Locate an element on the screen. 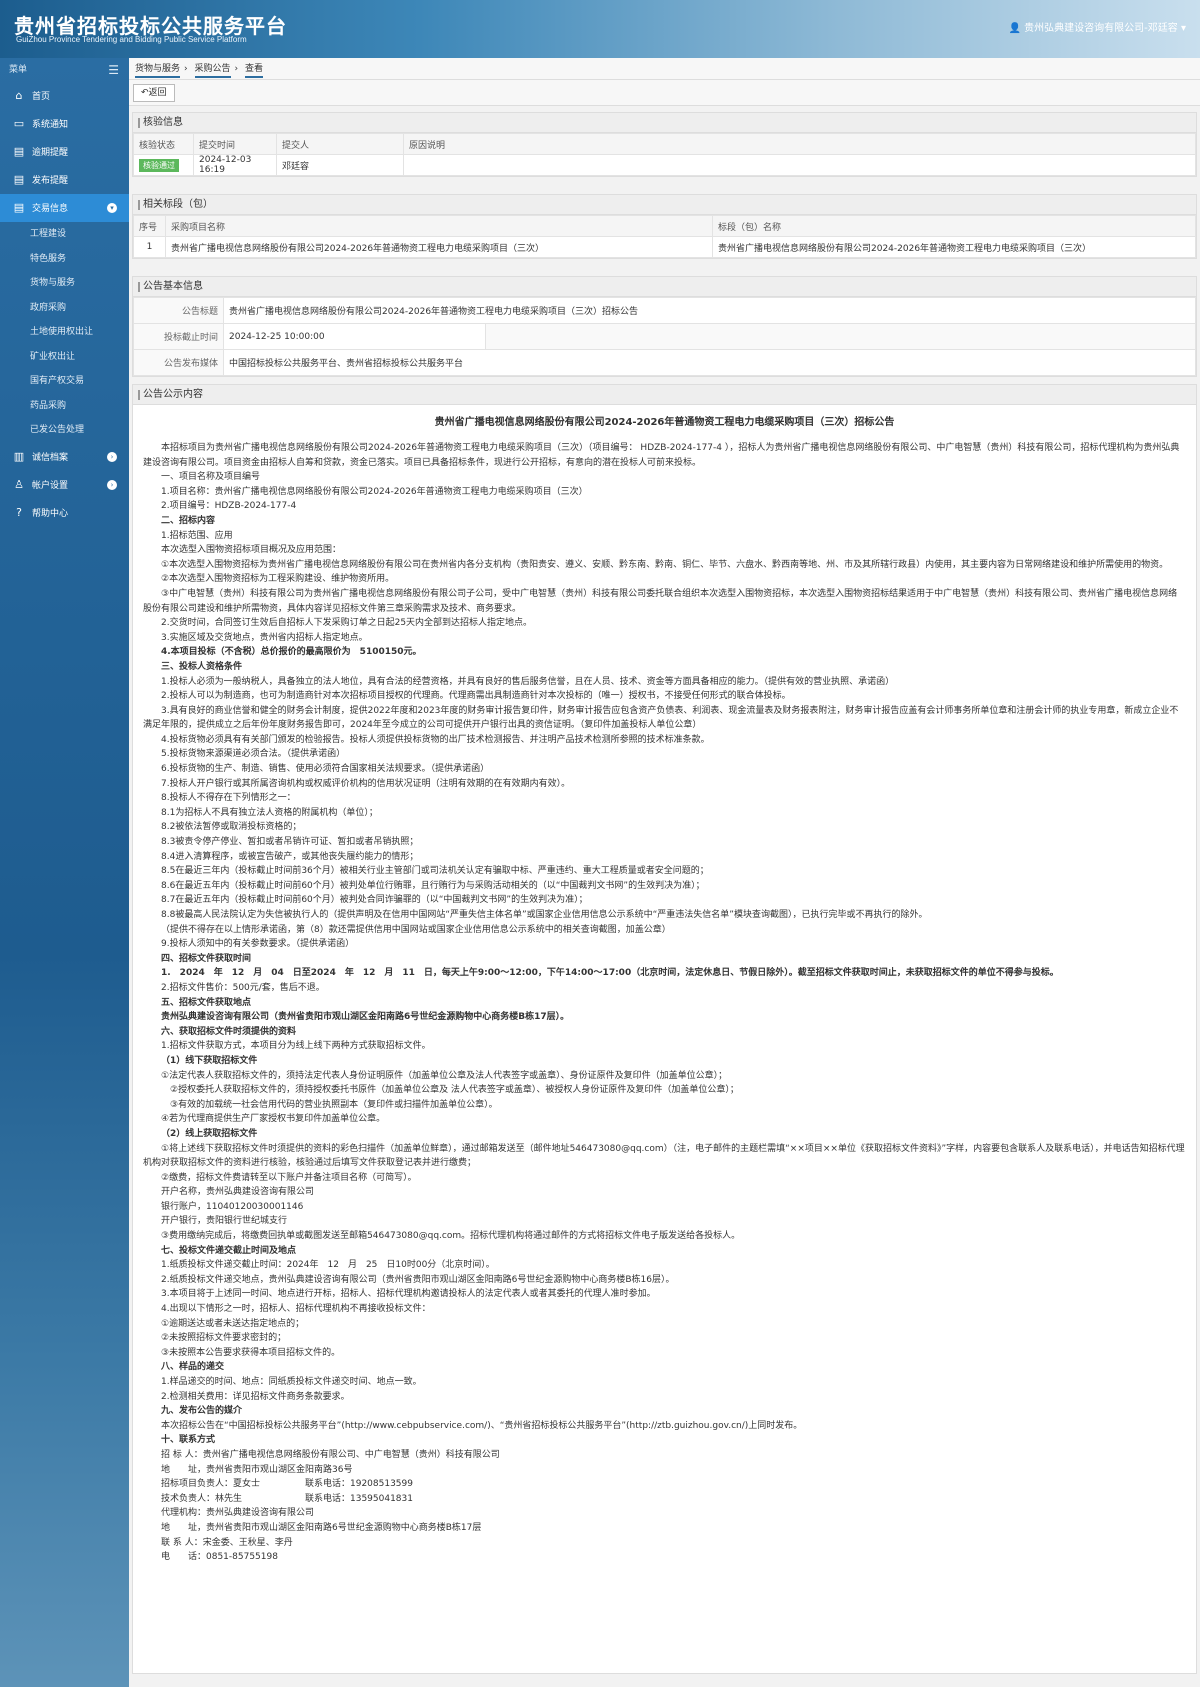 This screenshot has height=1687, width=1200. menu-toggle-icon: ☰ is located at coordinates (113, 70).